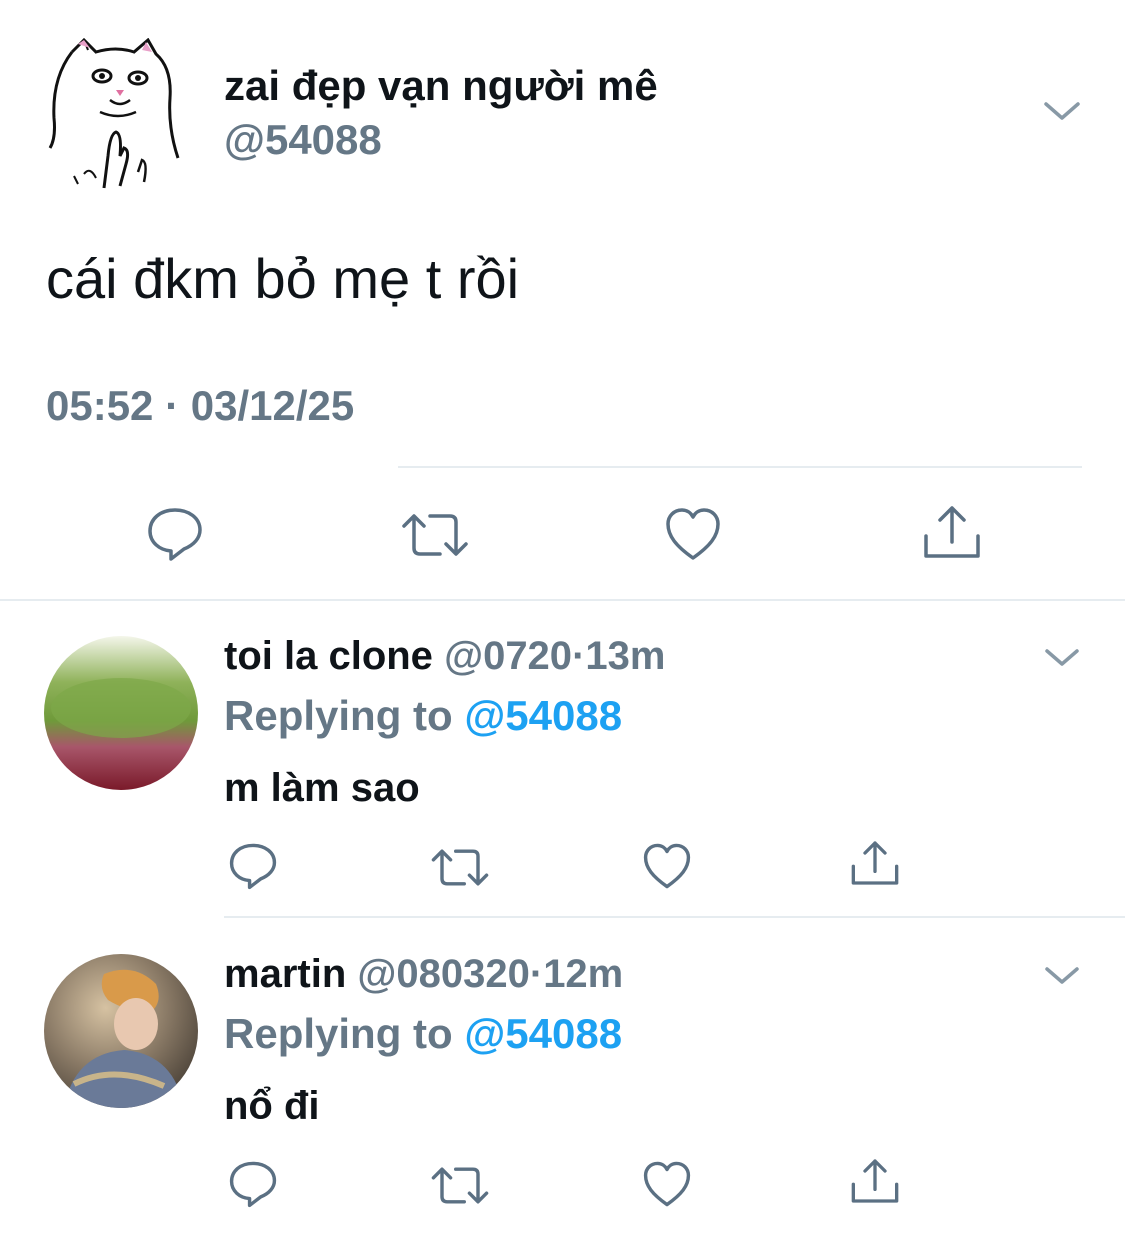 The width and height of the screenshot is (1125, 1238). Describe the element at coordinates (508, 656) in the screenshot. I see `reply-handle: @0720` at that location.